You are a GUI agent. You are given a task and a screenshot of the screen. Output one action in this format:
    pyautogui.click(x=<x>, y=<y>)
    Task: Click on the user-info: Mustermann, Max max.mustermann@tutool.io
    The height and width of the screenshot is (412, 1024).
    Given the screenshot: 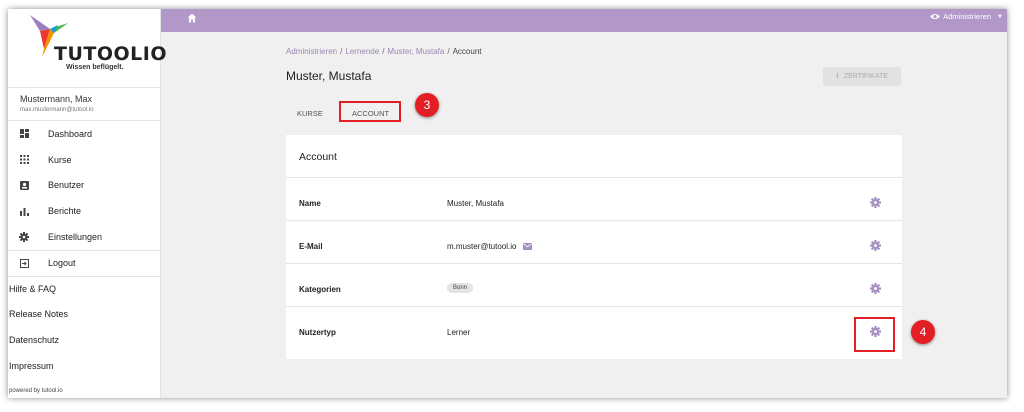 What is the action you would take?
    pyautogui.click(x=84, y=104)
    